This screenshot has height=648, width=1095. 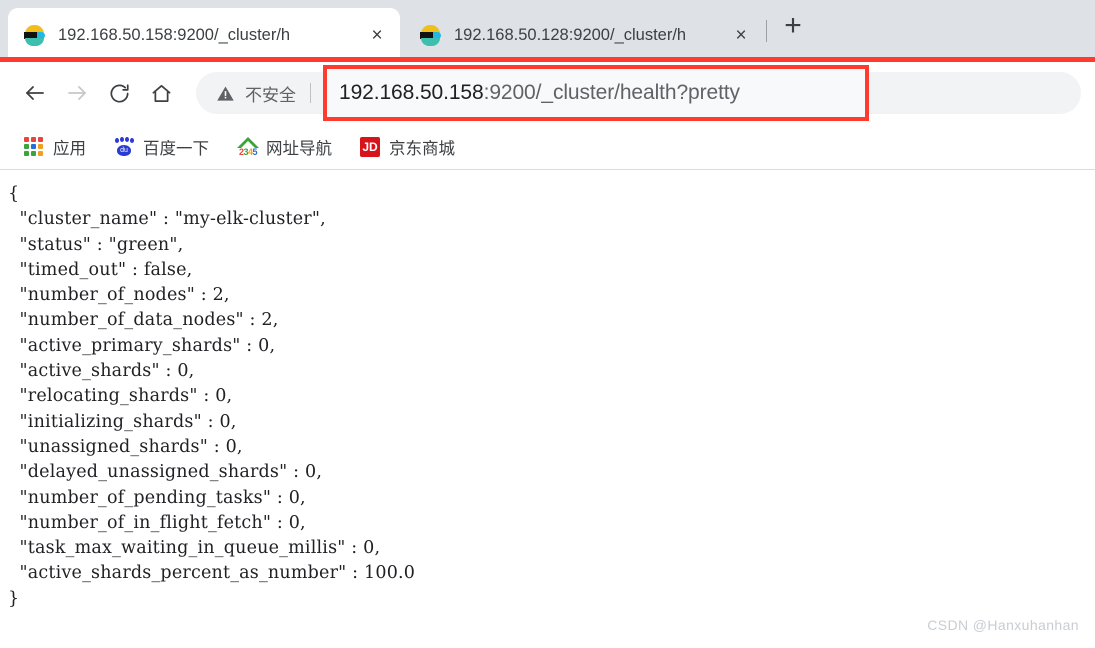 What do you see at coordinates (35, 93) in the screenshot?
I see `arrow-left-icon` at bounding box center [35, 93].